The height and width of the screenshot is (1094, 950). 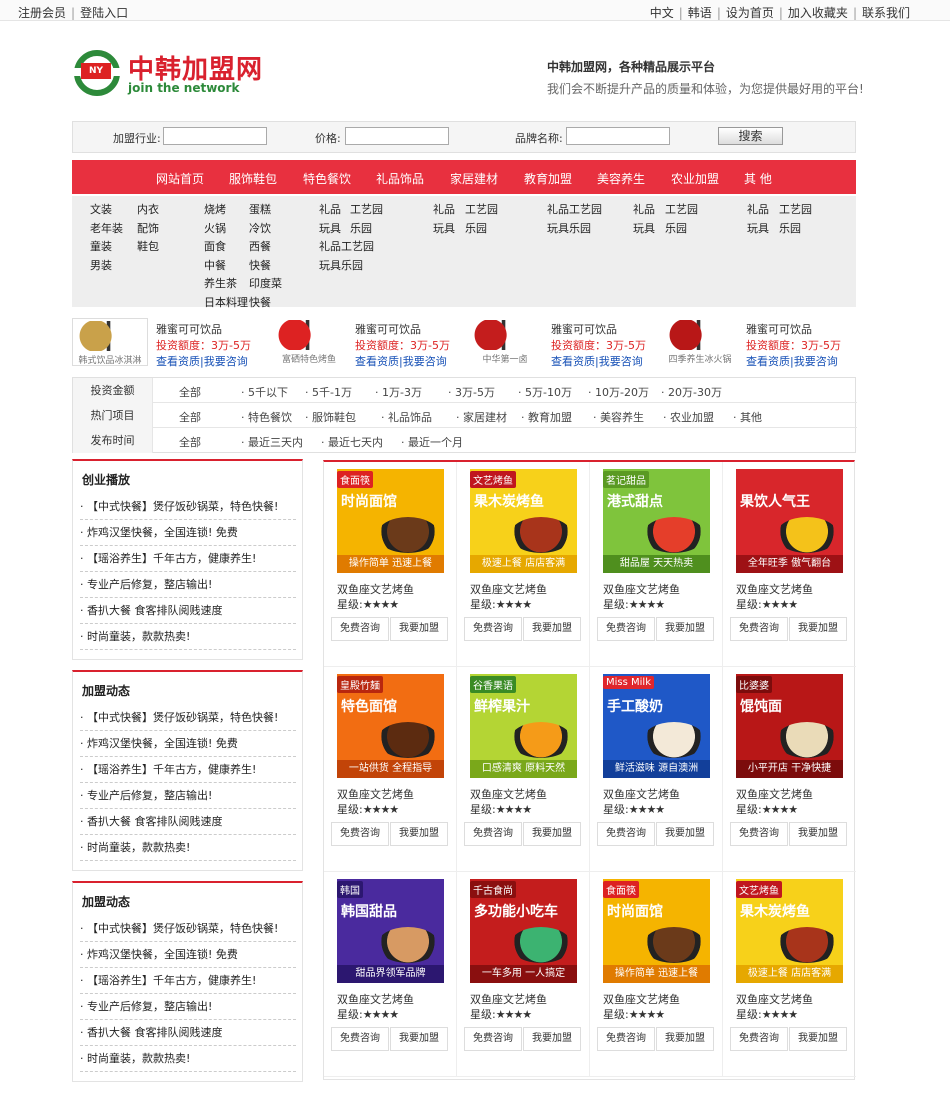 I want to click on filter-option: · 礼品饰品, so click(x=406, y=417).